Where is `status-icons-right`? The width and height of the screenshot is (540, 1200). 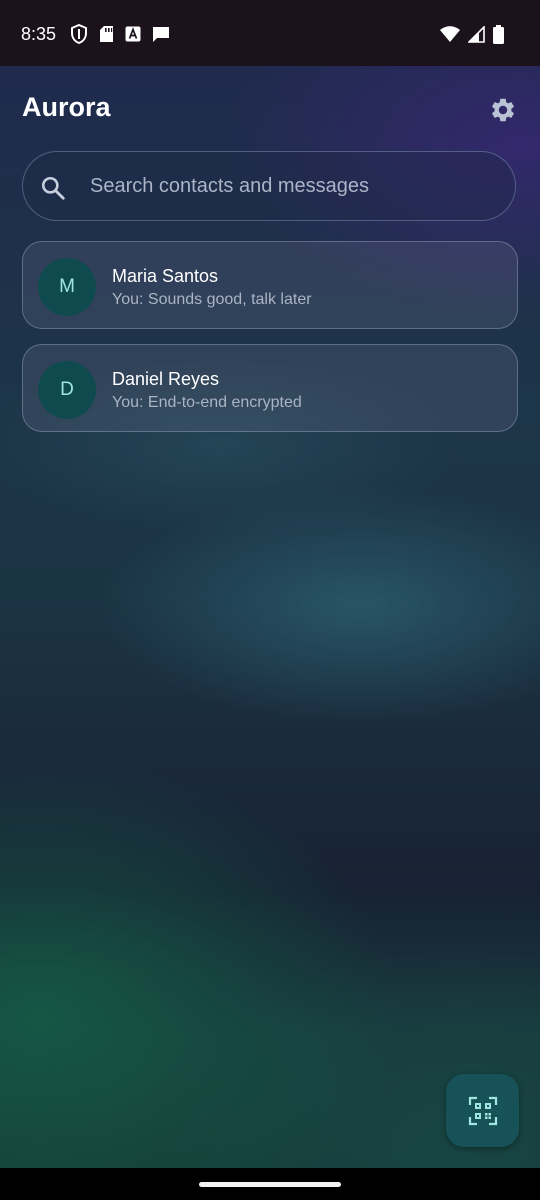
status-icons-right is located at coordinates (472, 34).